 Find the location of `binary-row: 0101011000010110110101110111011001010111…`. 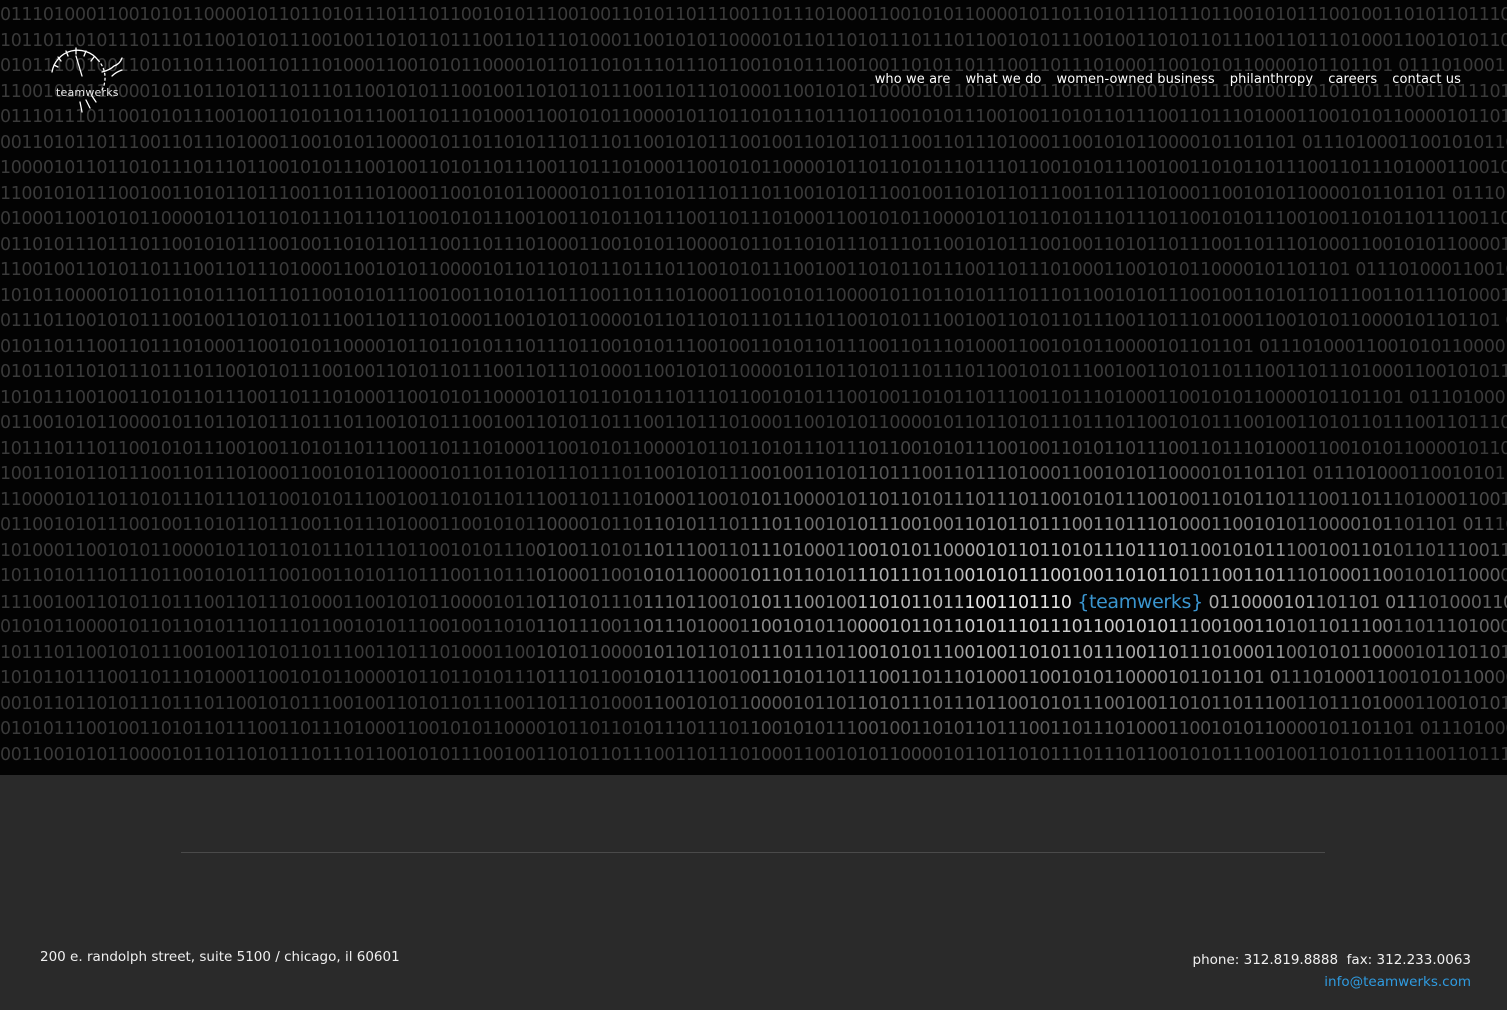

binary-row: 0101011000010110110101110111011001010111… is located at coordinates (753, 627).